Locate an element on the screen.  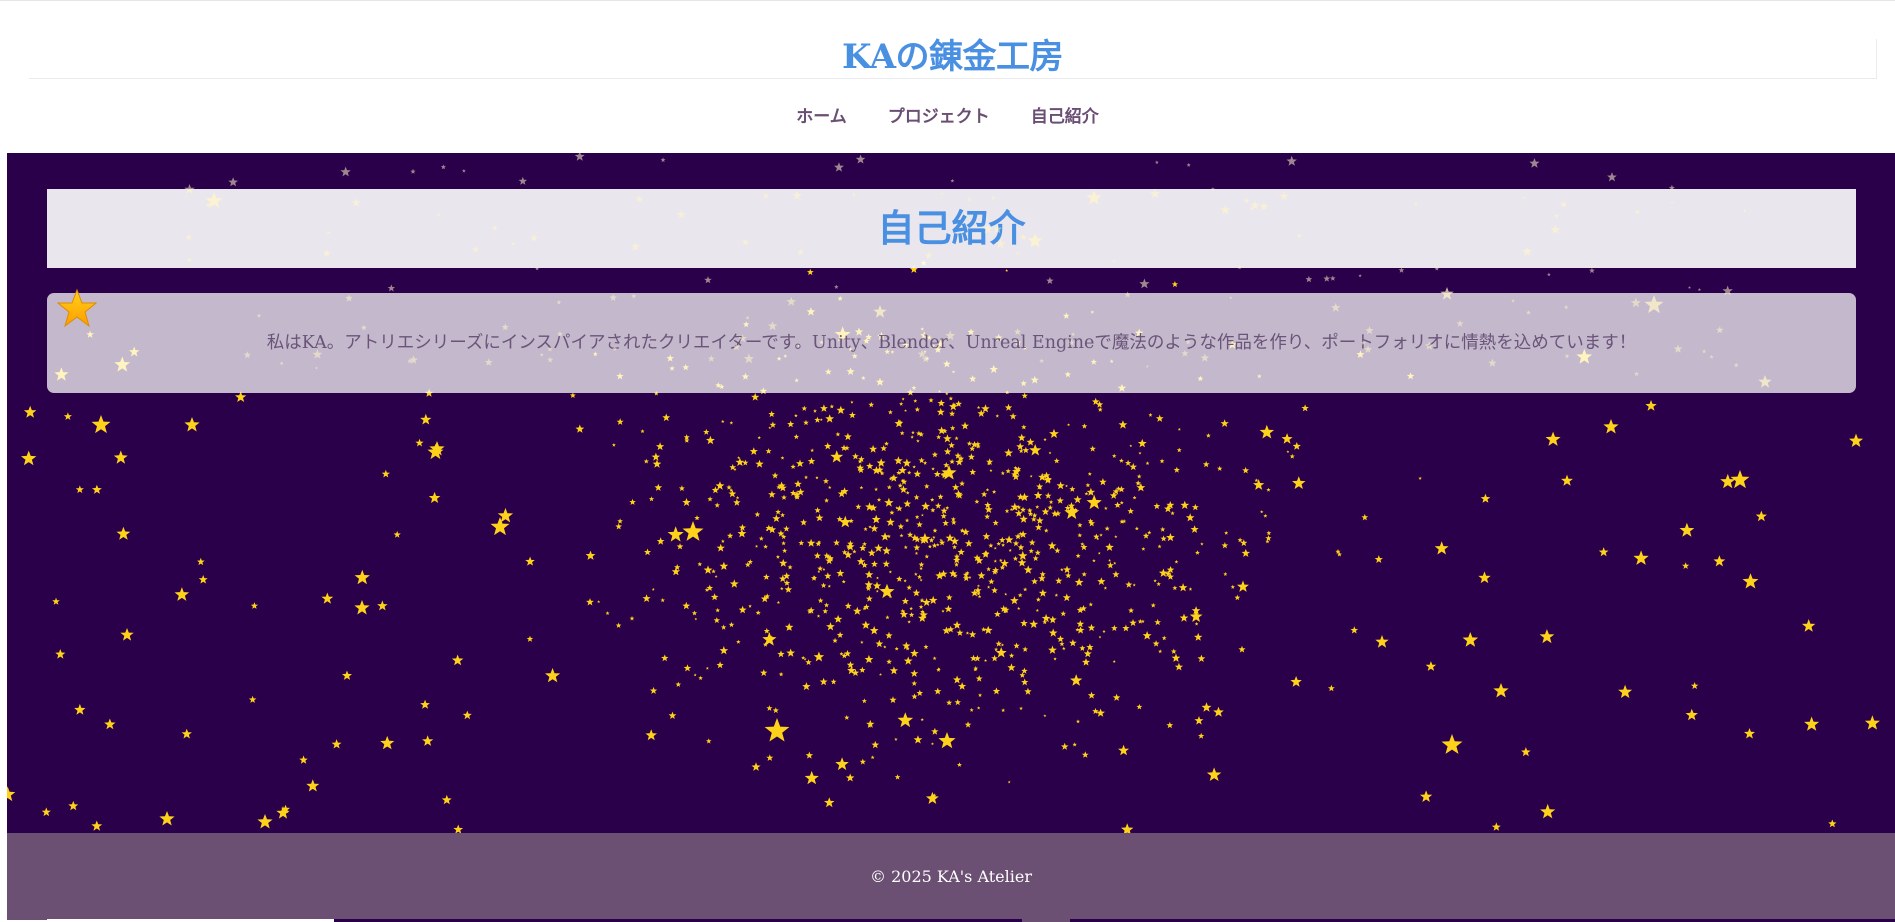
nav-item-about: 自己紹介 is located at coordinates (1065, 117).